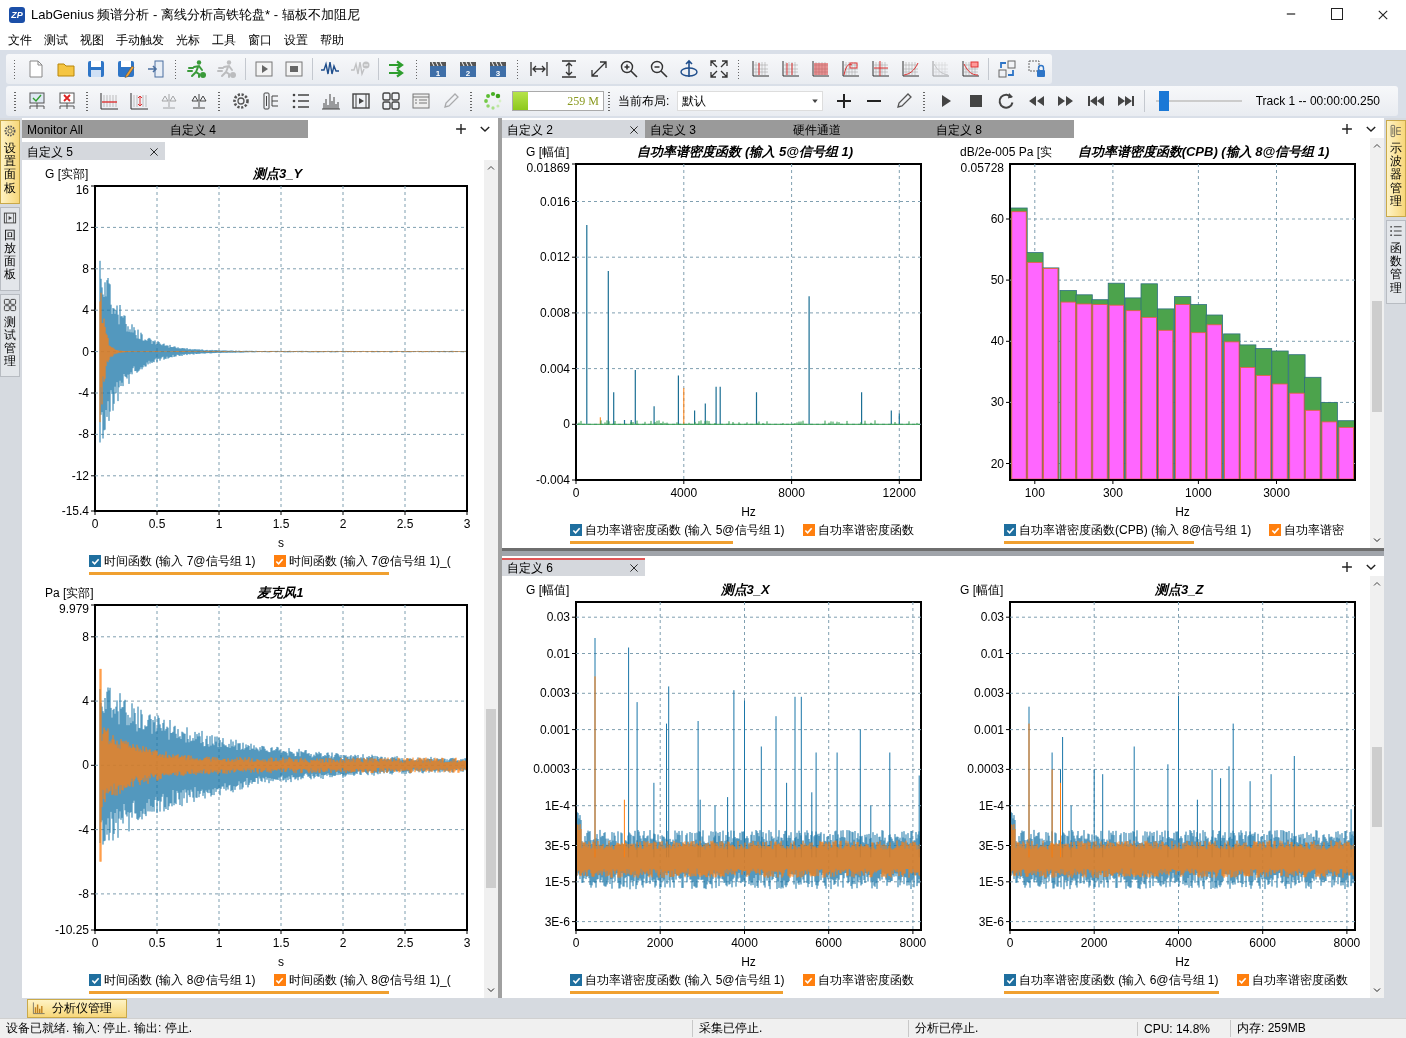 The image size is (1406, 1038). I want to click on axis-tick-label: 4000, so click(684, 493).